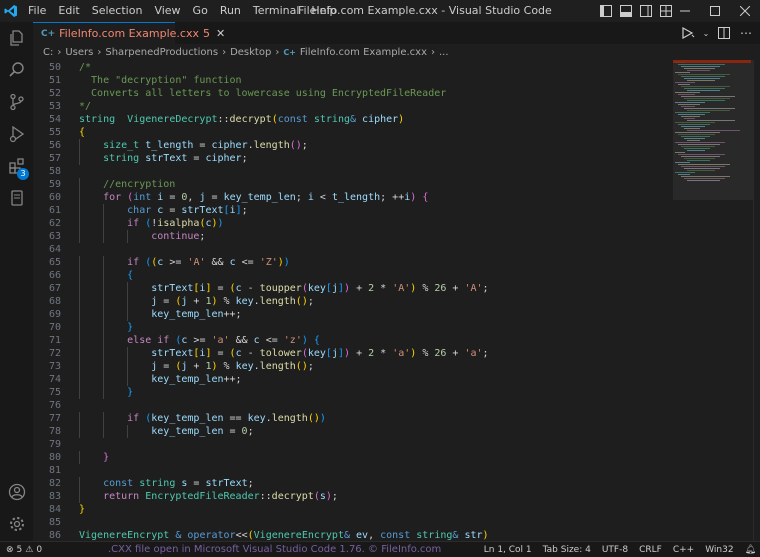 The image size is (760, 557). I want to click on breadcrumb-item: Users, so click(79, 52).